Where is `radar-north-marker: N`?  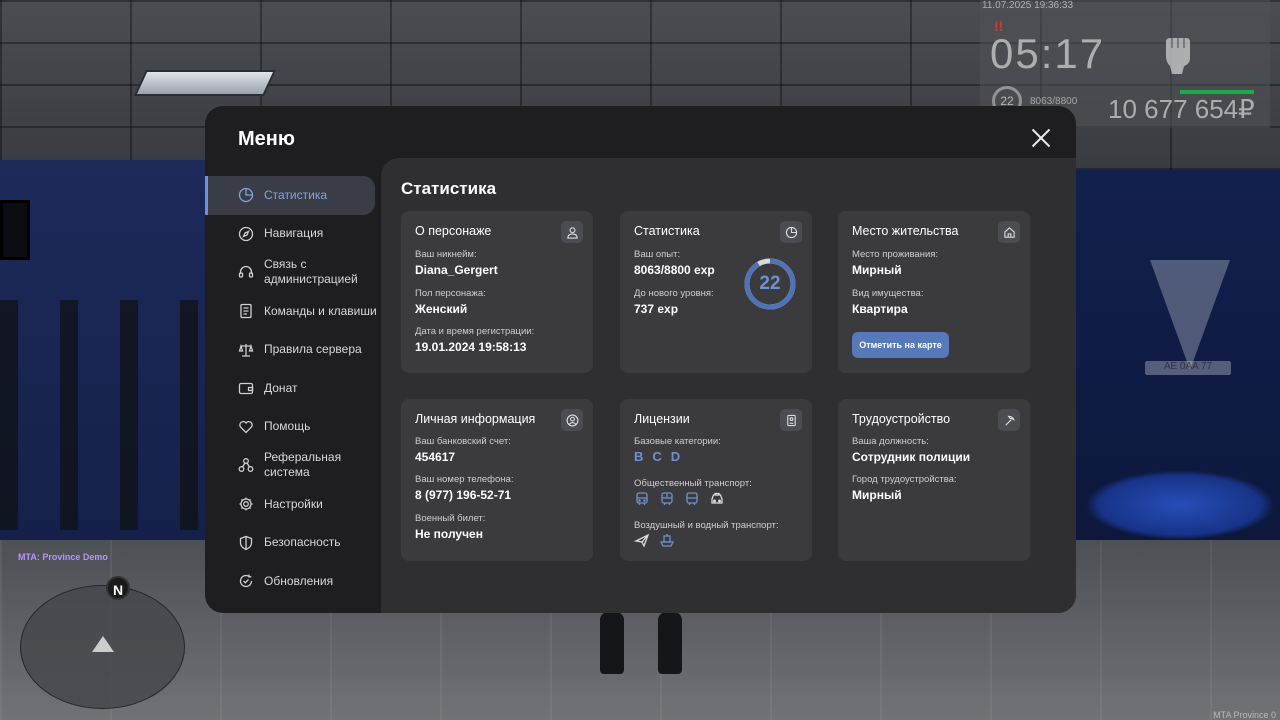 radar-north-marker: N is located at coordinates (118, 588).